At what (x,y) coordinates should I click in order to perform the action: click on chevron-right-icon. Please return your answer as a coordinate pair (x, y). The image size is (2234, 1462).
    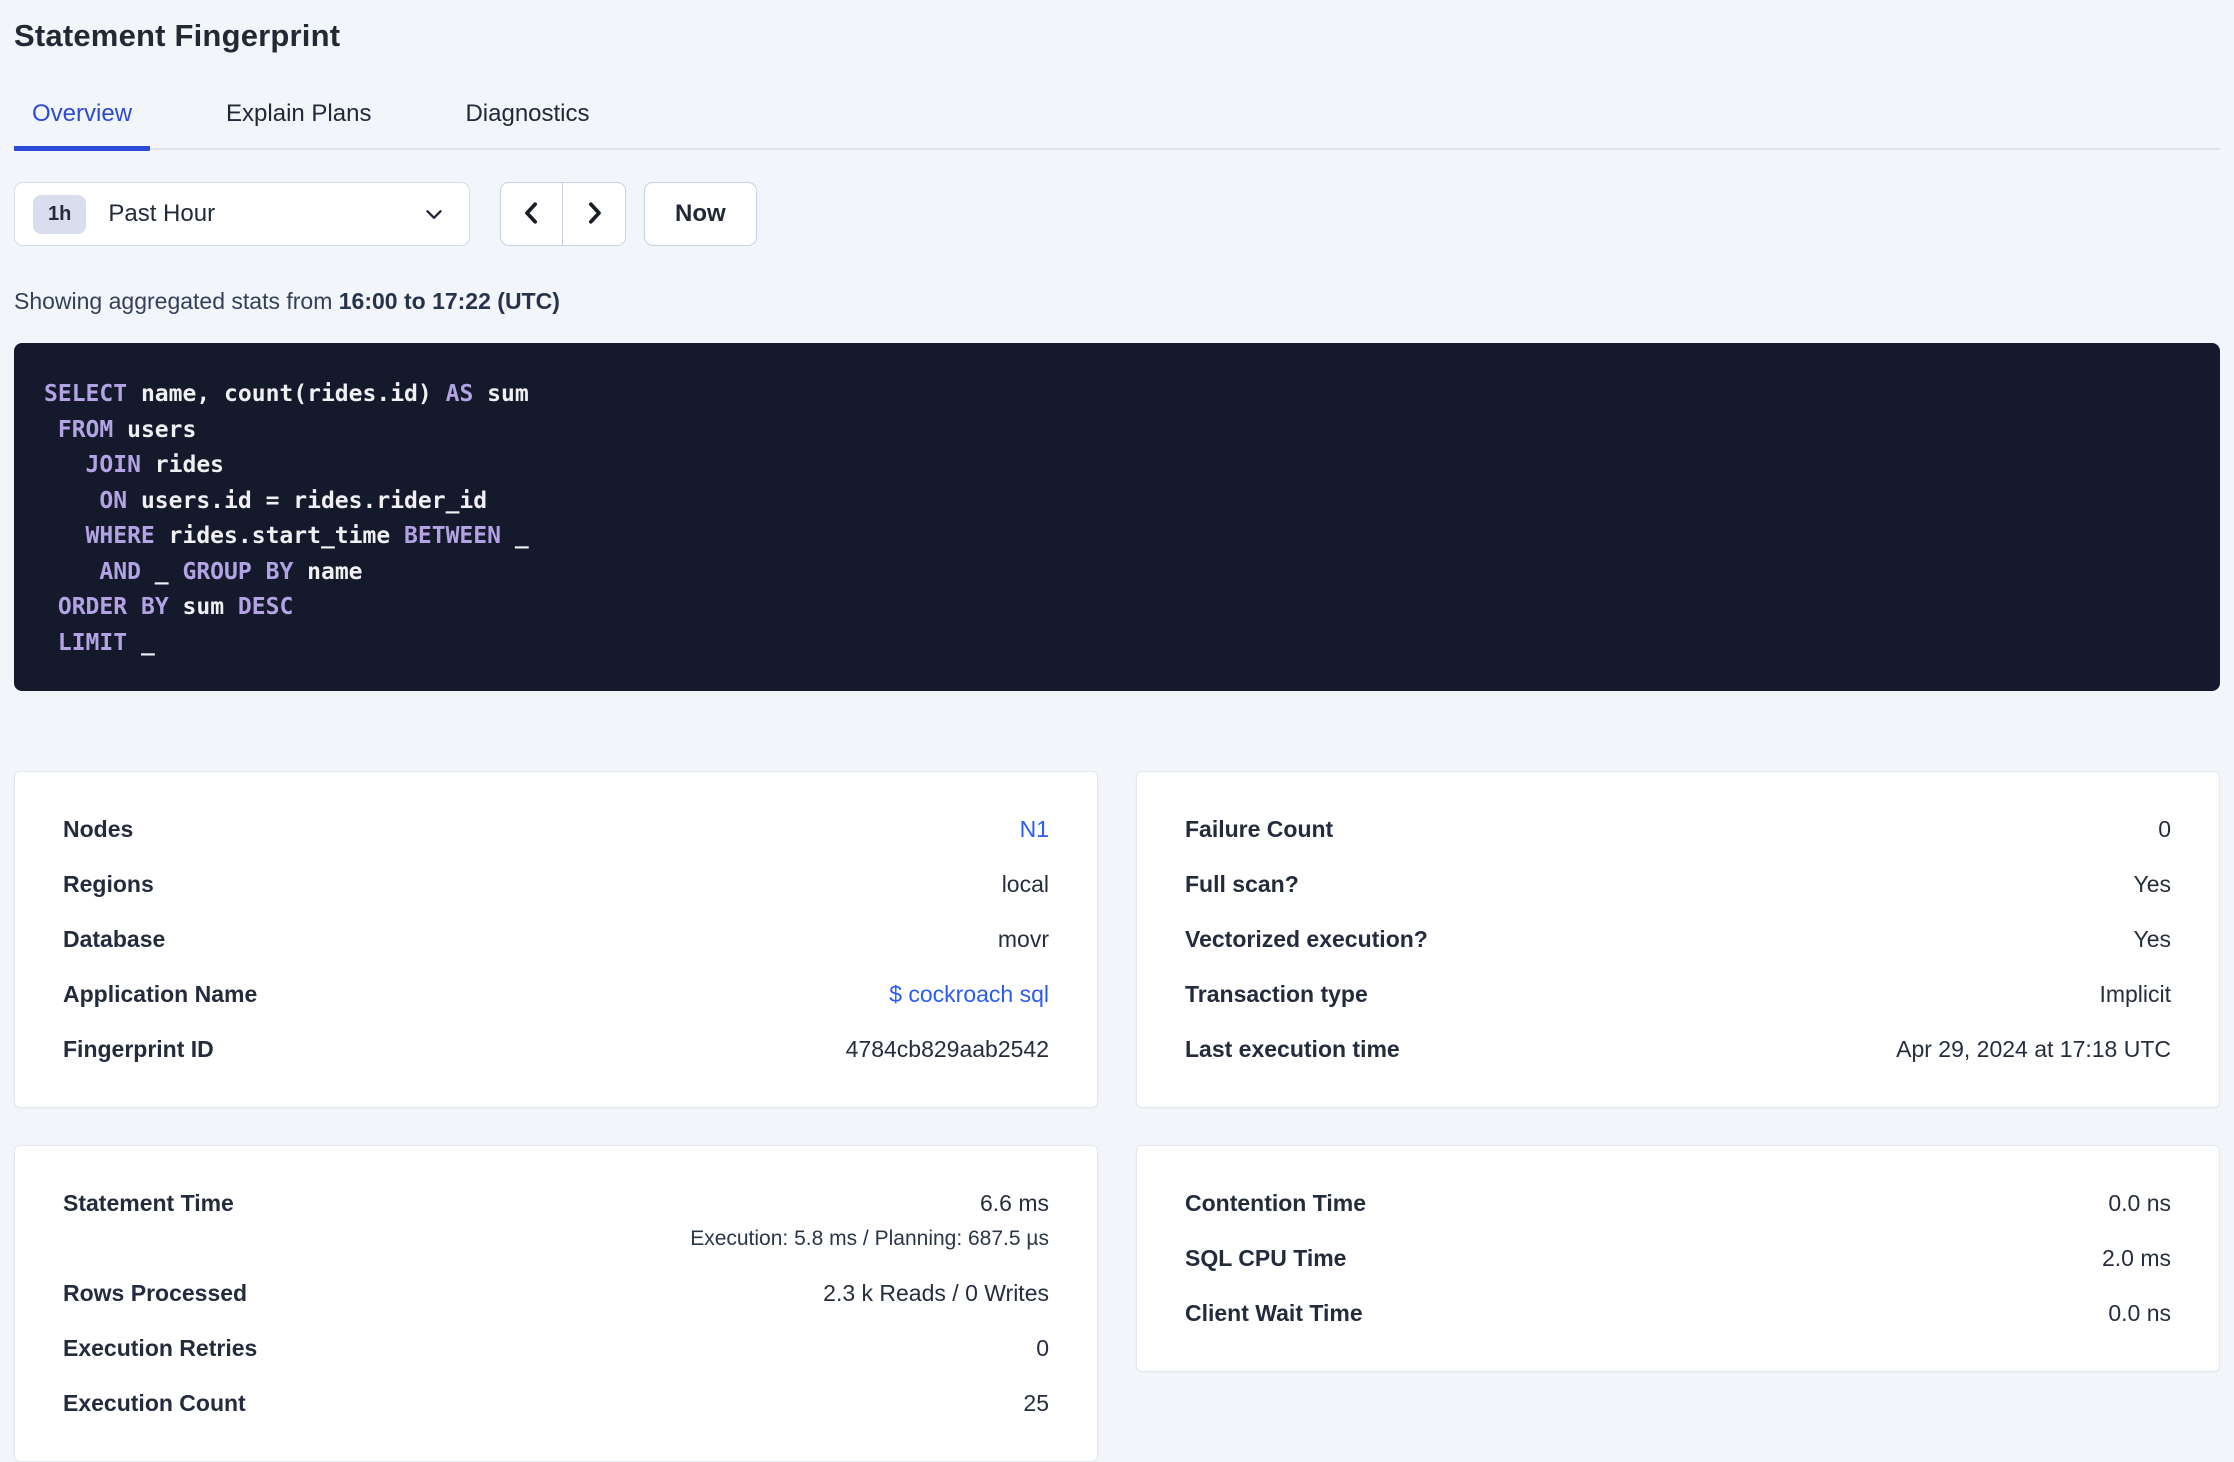
    Looking at the image, I should click on (594, 214).